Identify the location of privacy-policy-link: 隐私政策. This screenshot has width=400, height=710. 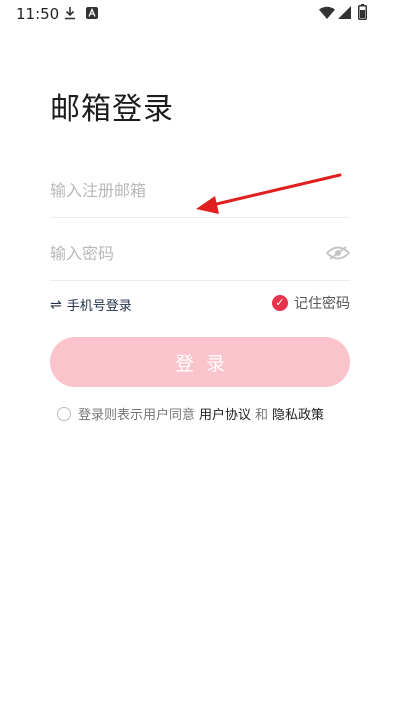
(298, 413).